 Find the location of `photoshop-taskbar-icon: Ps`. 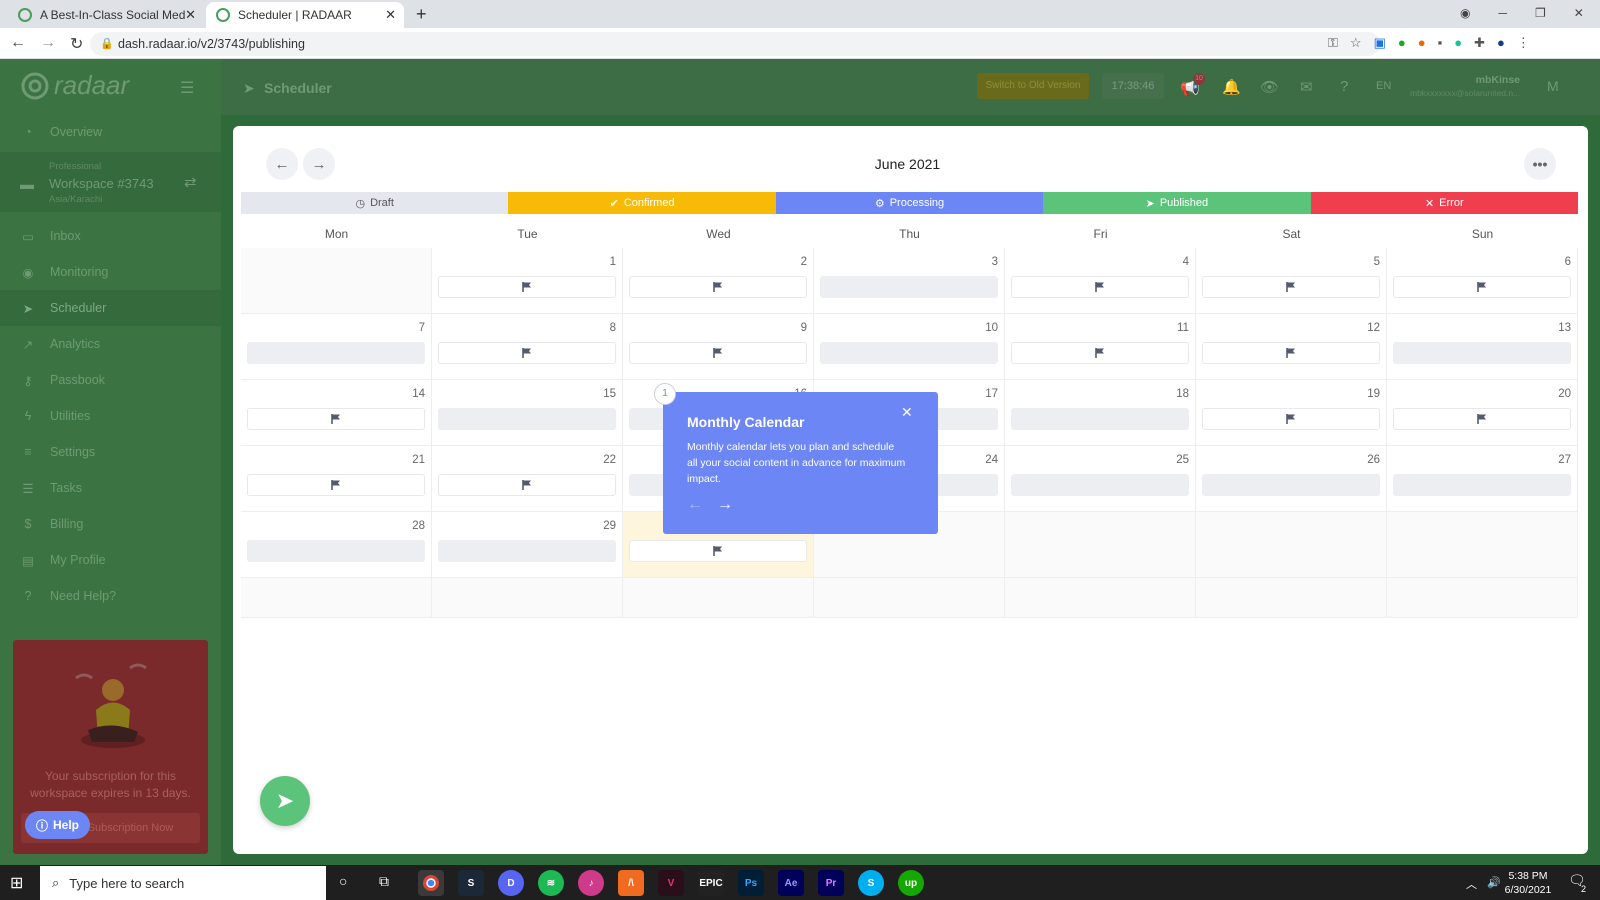

photoshop-taskbar-icon: Ps is located at coordinates (751, 883).